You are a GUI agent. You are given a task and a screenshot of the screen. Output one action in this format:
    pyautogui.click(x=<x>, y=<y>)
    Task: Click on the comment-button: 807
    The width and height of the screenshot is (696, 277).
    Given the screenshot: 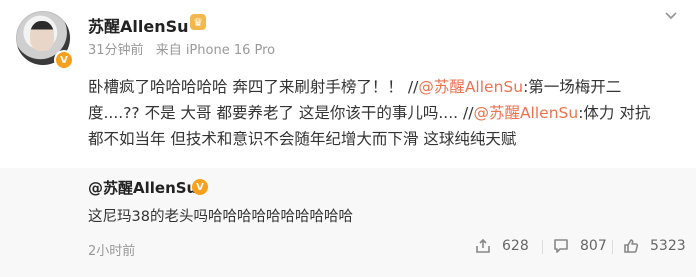 What is the action you would take?
    pyautogui.click(x=579, y=246)
    